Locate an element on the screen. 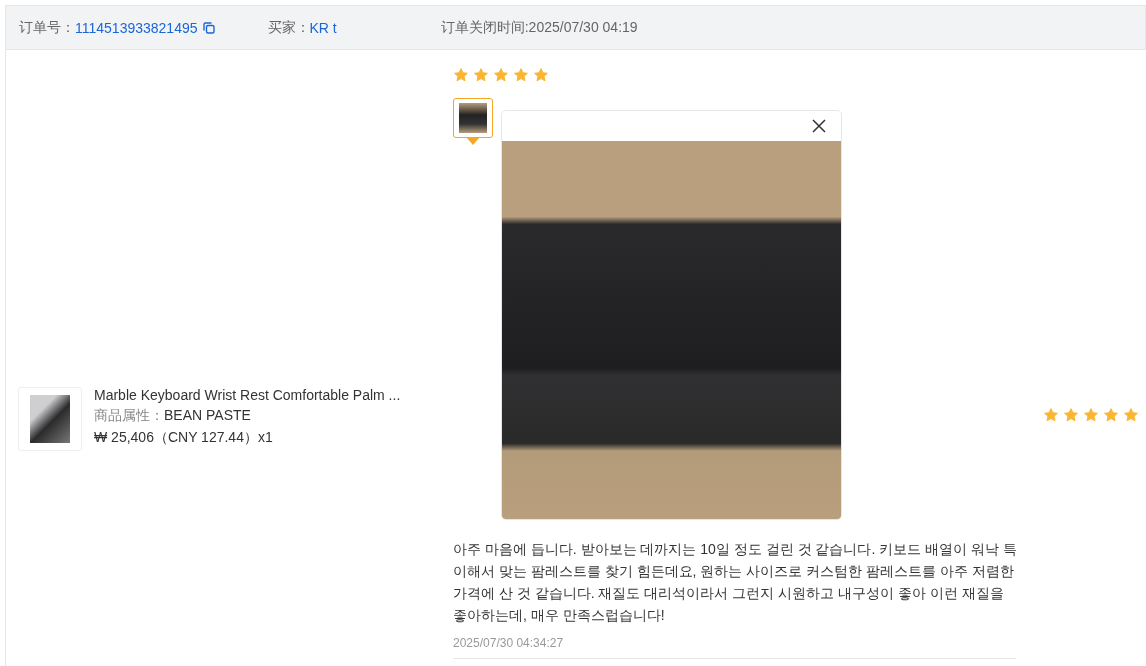  close-icon is located at coordinates (819, 126).